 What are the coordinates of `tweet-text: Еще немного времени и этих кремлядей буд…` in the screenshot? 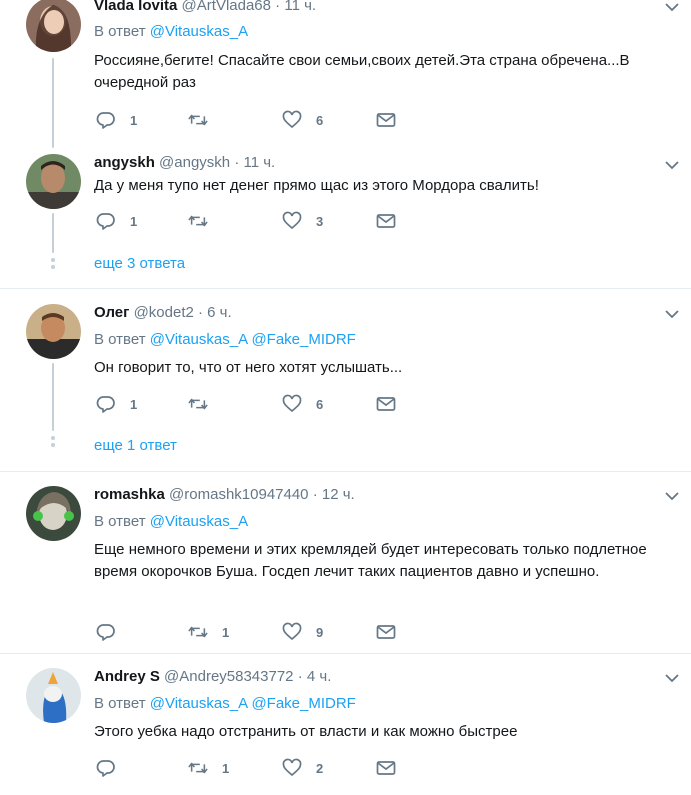 It's located at (370, 560).